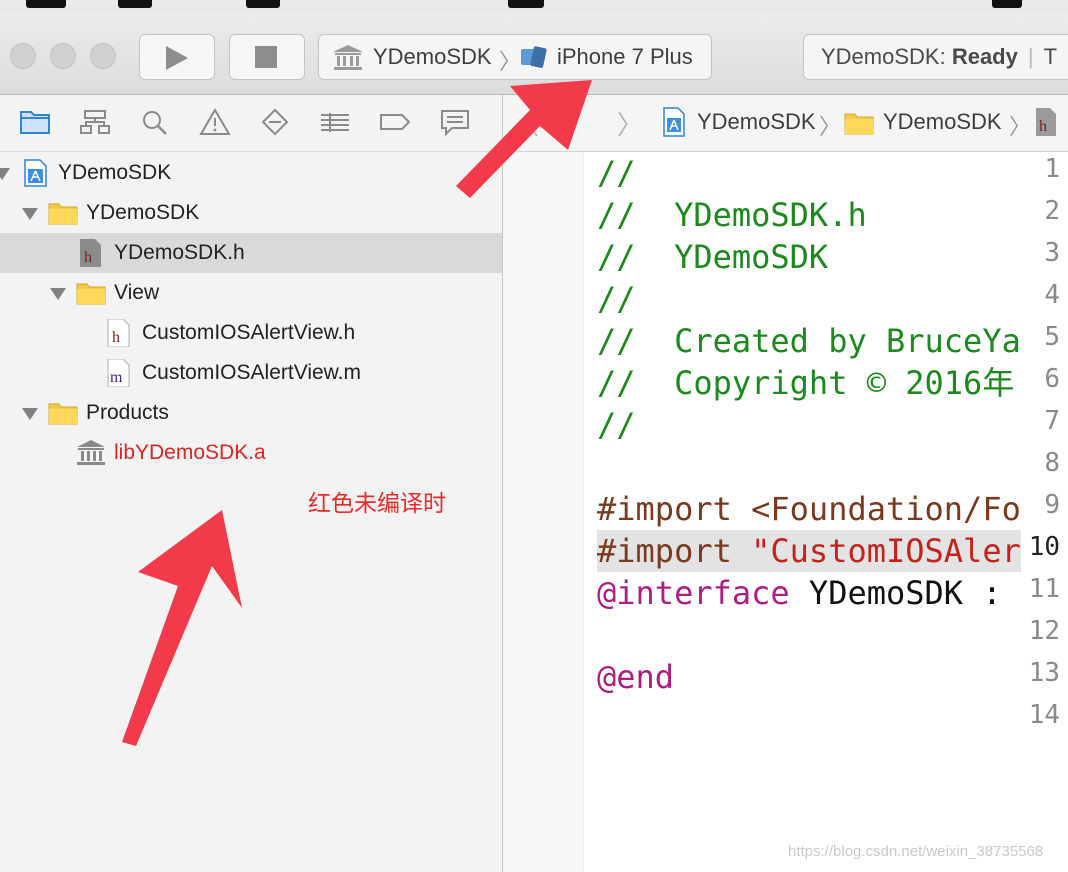  Describe the element at coordinates (886, 551) in the screenshot. I see `import-path: "CustomIOSAler` at that location.